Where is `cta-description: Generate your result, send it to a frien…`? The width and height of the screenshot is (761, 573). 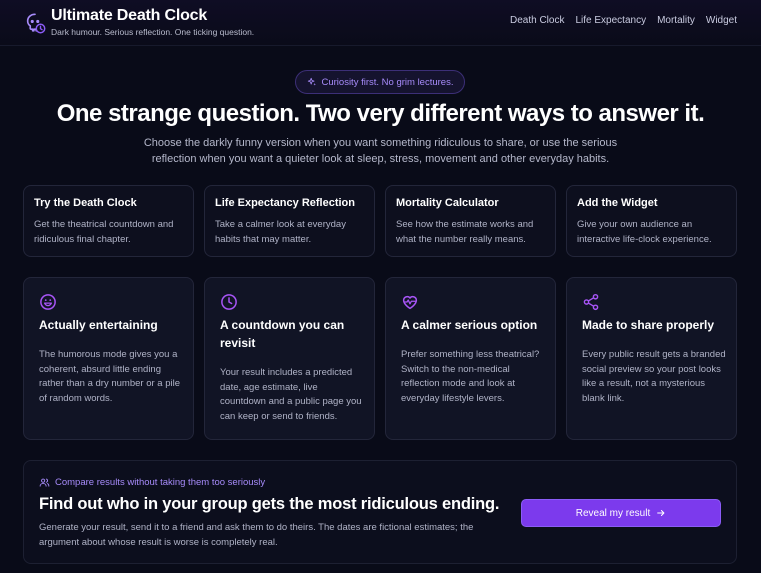 cta-description: Generate your result, send it to a frien… is located at coordinates (256, 535).